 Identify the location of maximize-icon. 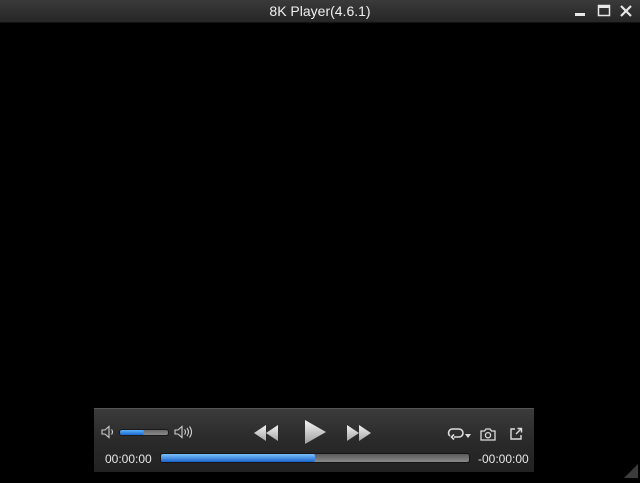
(604, 11).